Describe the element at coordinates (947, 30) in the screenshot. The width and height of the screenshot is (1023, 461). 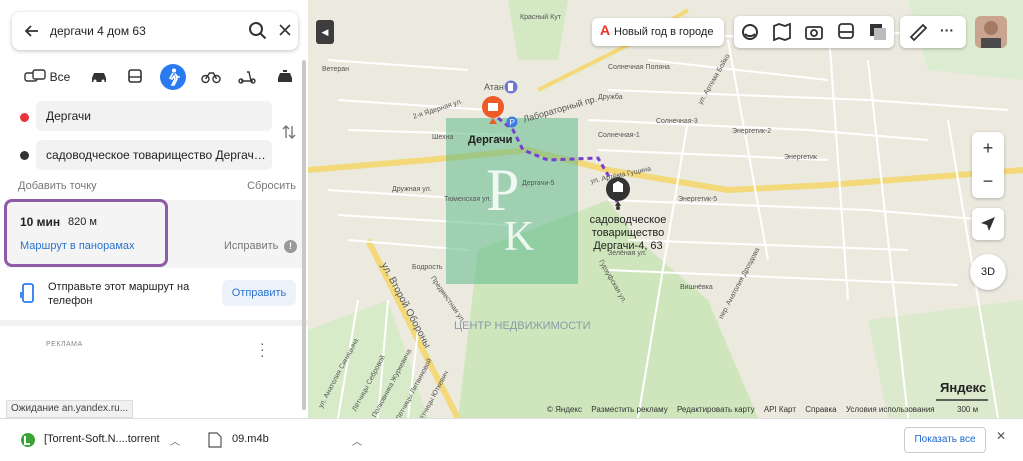
I see `more-icon: ···` at that location.